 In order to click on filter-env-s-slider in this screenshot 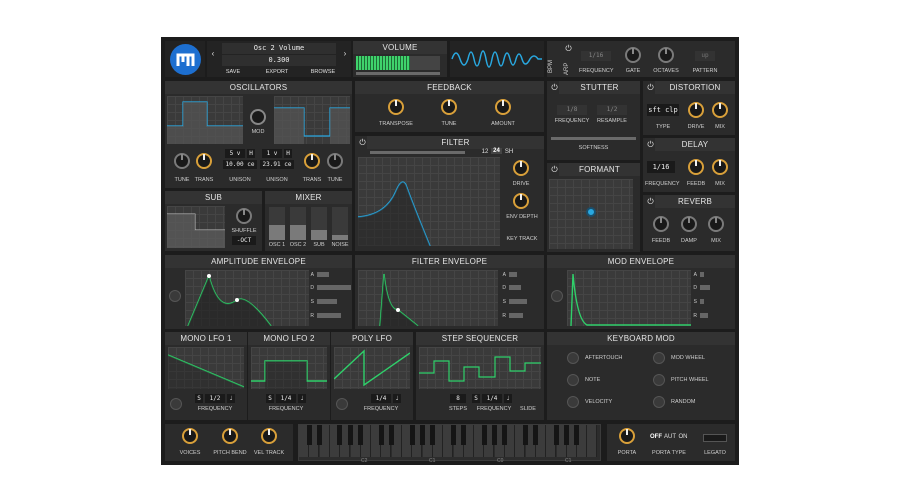, I will do `click(518, 301)`.